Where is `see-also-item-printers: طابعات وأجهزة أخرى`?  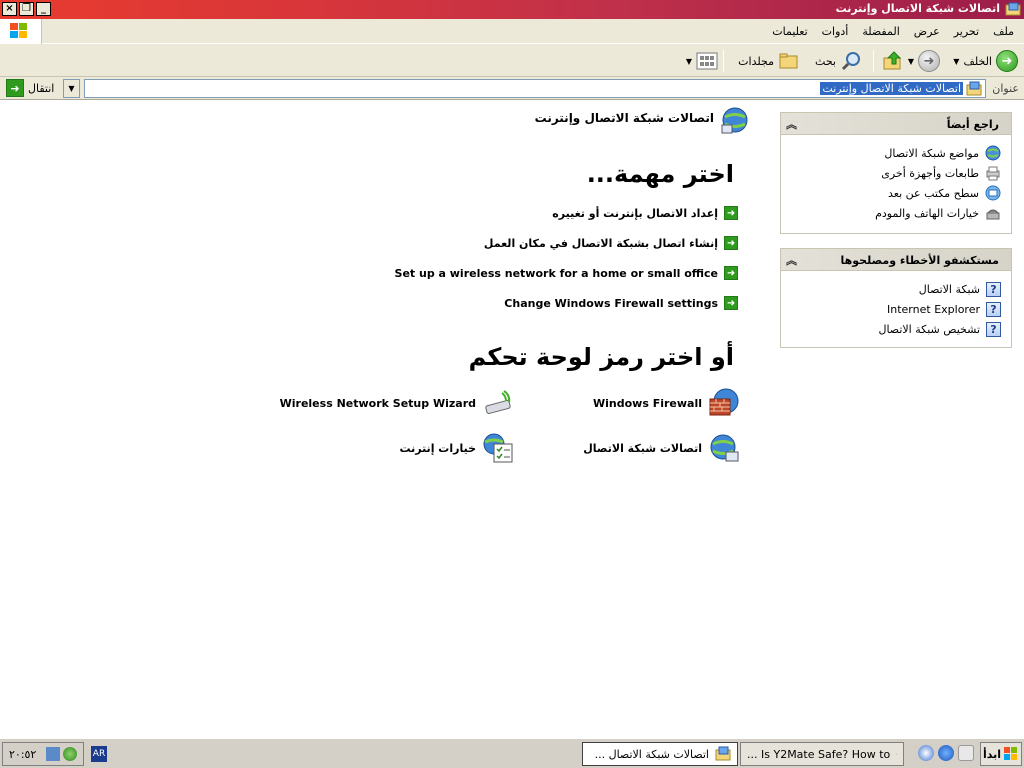 see-also-item-printers: طابعات وأجهزة أخرى is located at coordinates (896, 173).